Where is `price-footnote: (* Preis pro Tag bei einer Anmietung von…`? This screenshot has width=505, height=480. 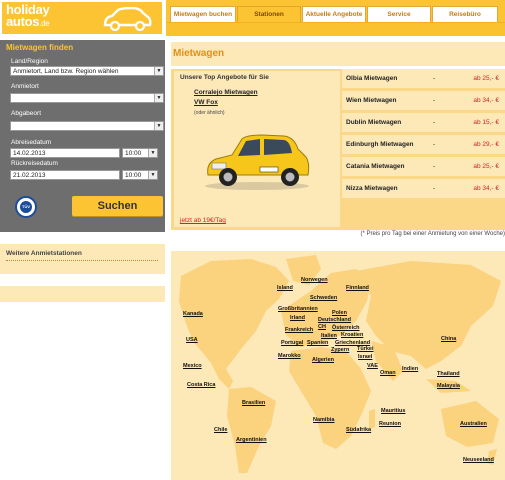
price-footnote: (* Preis pro Tag bei einer Anmietung von… is located at coordinates (432, 234).